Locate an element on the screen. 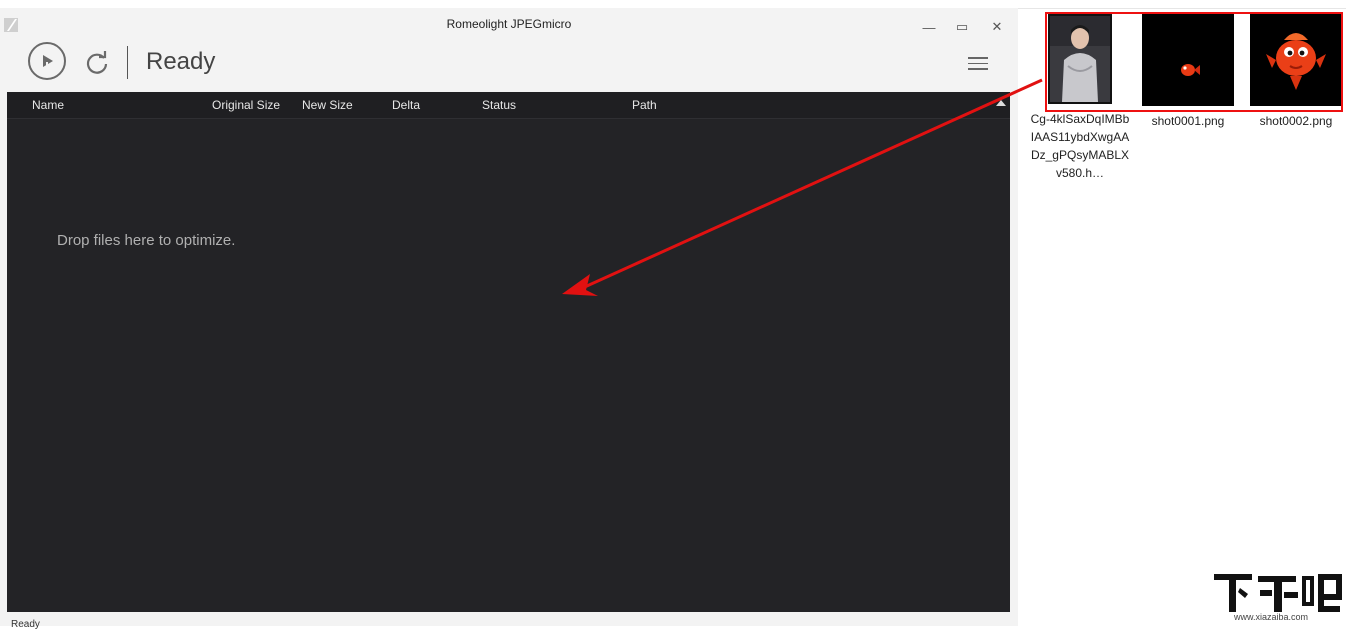 The width and height of the screenshot is (1346, 638). maximize-button: ▭ is located at coordinates (962, 27).